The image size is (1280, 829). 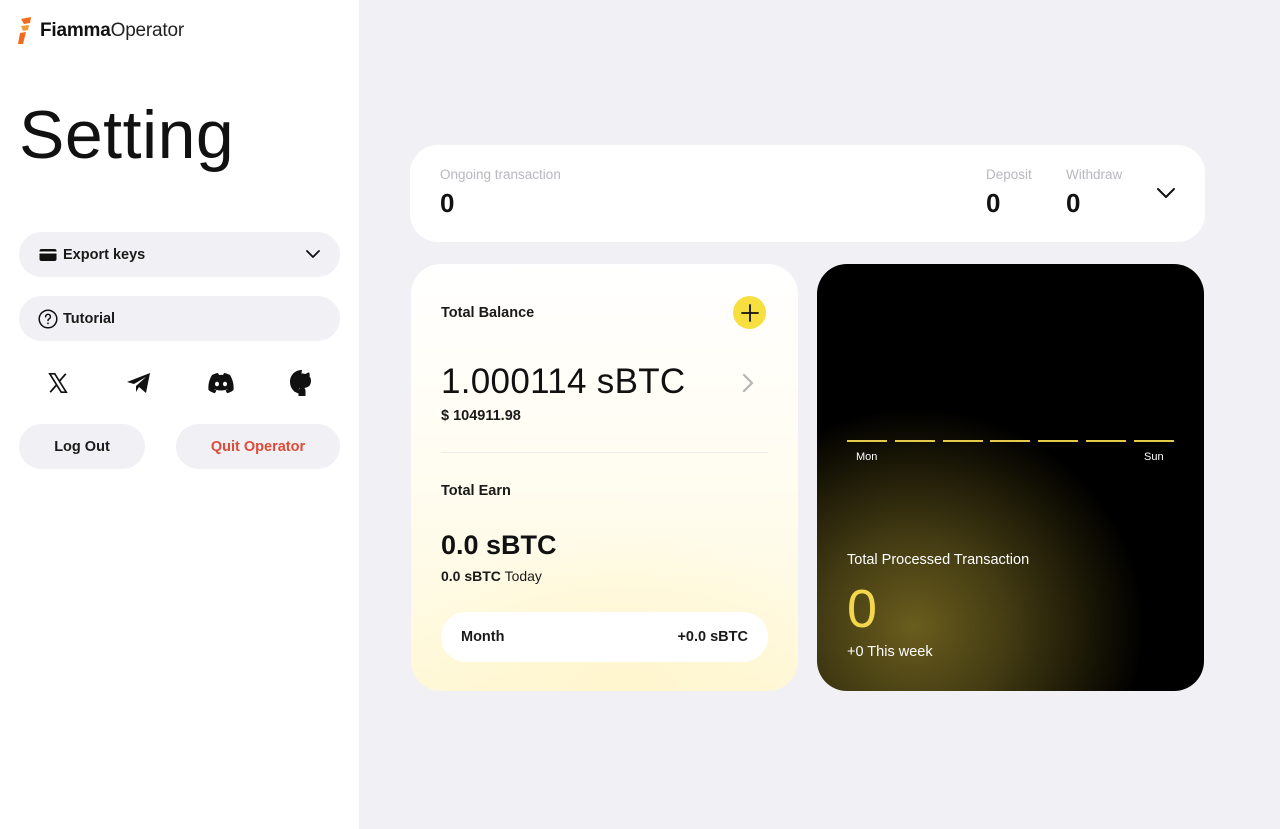 I want to click on question-circle-icon, so click(x=48, y=318).